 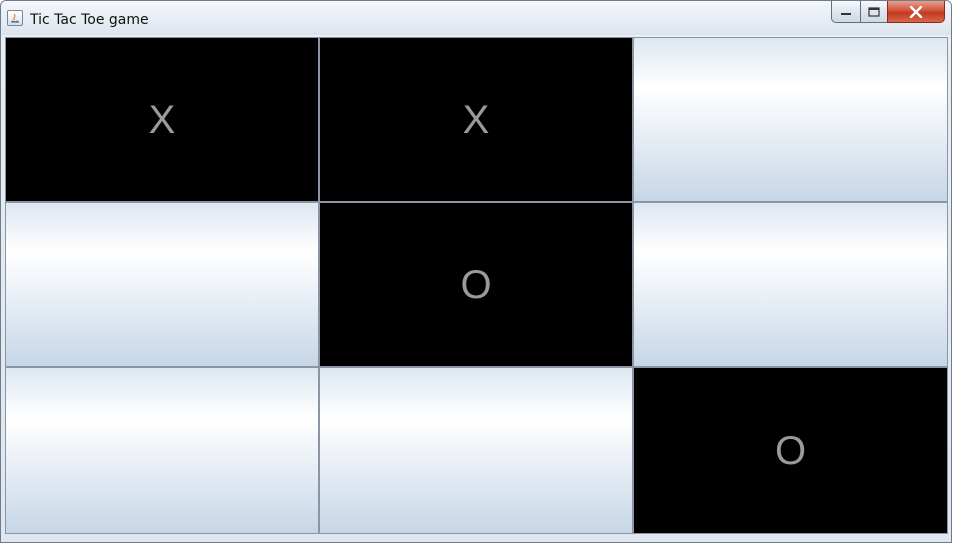 I want to click on board-cell-1: X, so click(x=162, y=119).